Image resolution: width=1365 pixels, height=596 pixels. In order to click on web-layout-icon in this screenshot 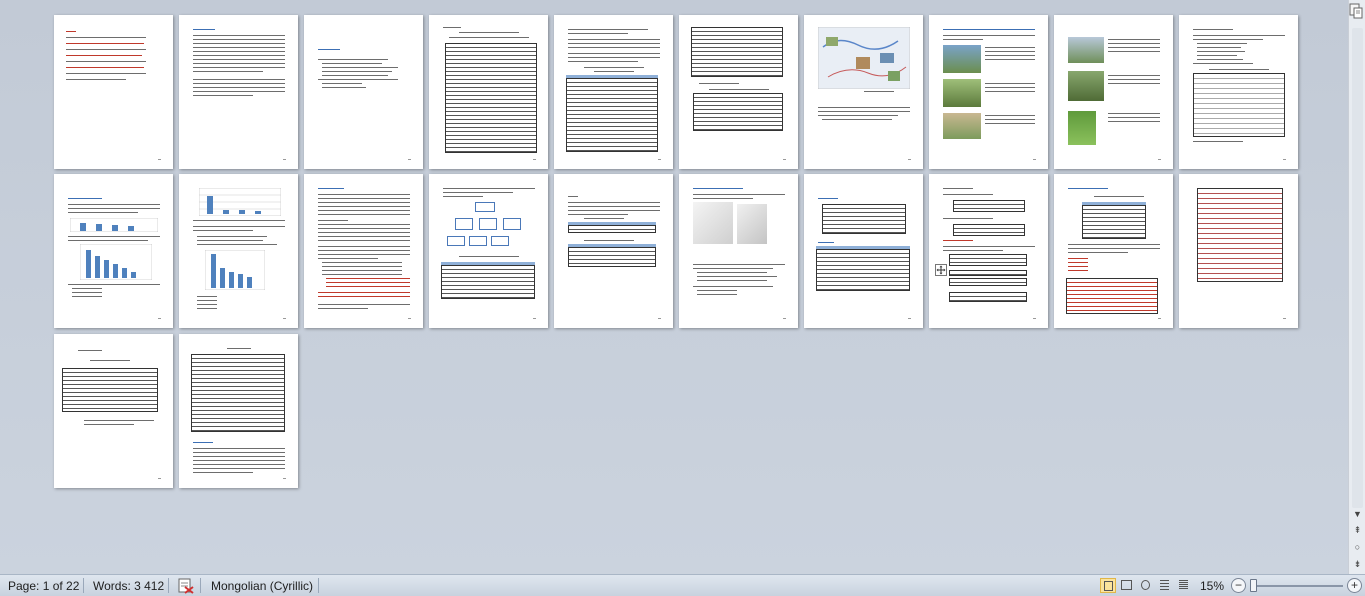, I will do `click(1145, 585)`.